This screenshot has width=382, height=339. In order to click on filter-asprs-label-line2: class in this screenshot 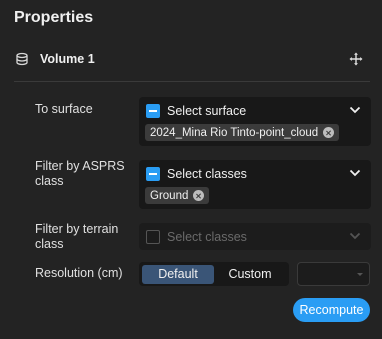, I will do `click(49, 181)`.